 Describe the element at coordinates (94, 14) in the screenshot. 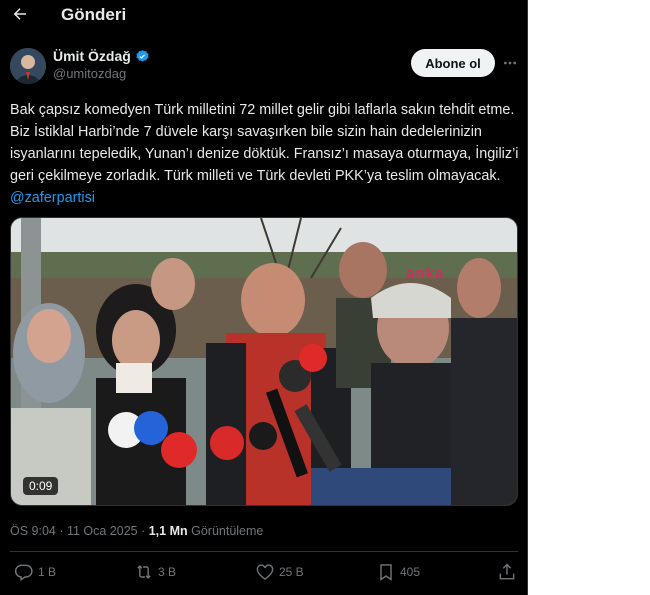

I see `page-title: Gönderi` at that location.